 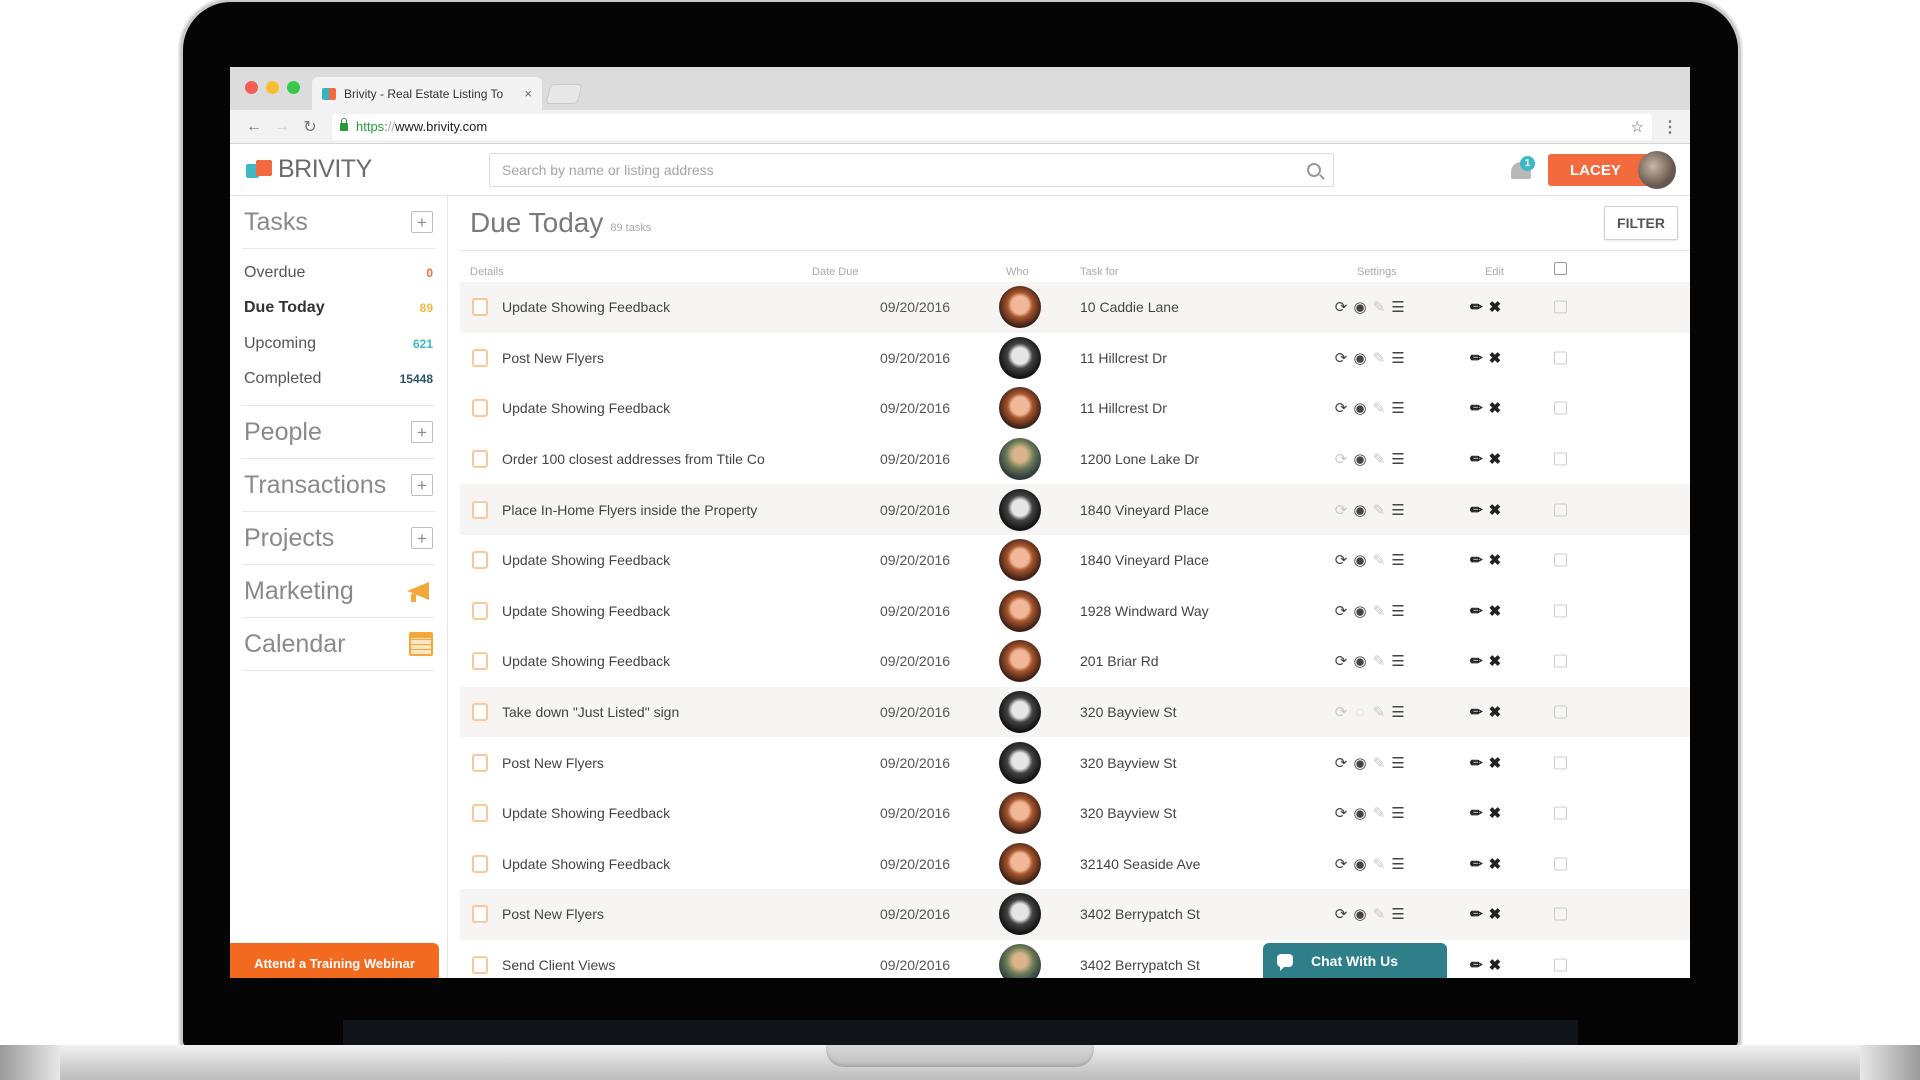 I want to click on task-for-address: 1200 Lone Lake Dr, so click(x=1139, y=459).